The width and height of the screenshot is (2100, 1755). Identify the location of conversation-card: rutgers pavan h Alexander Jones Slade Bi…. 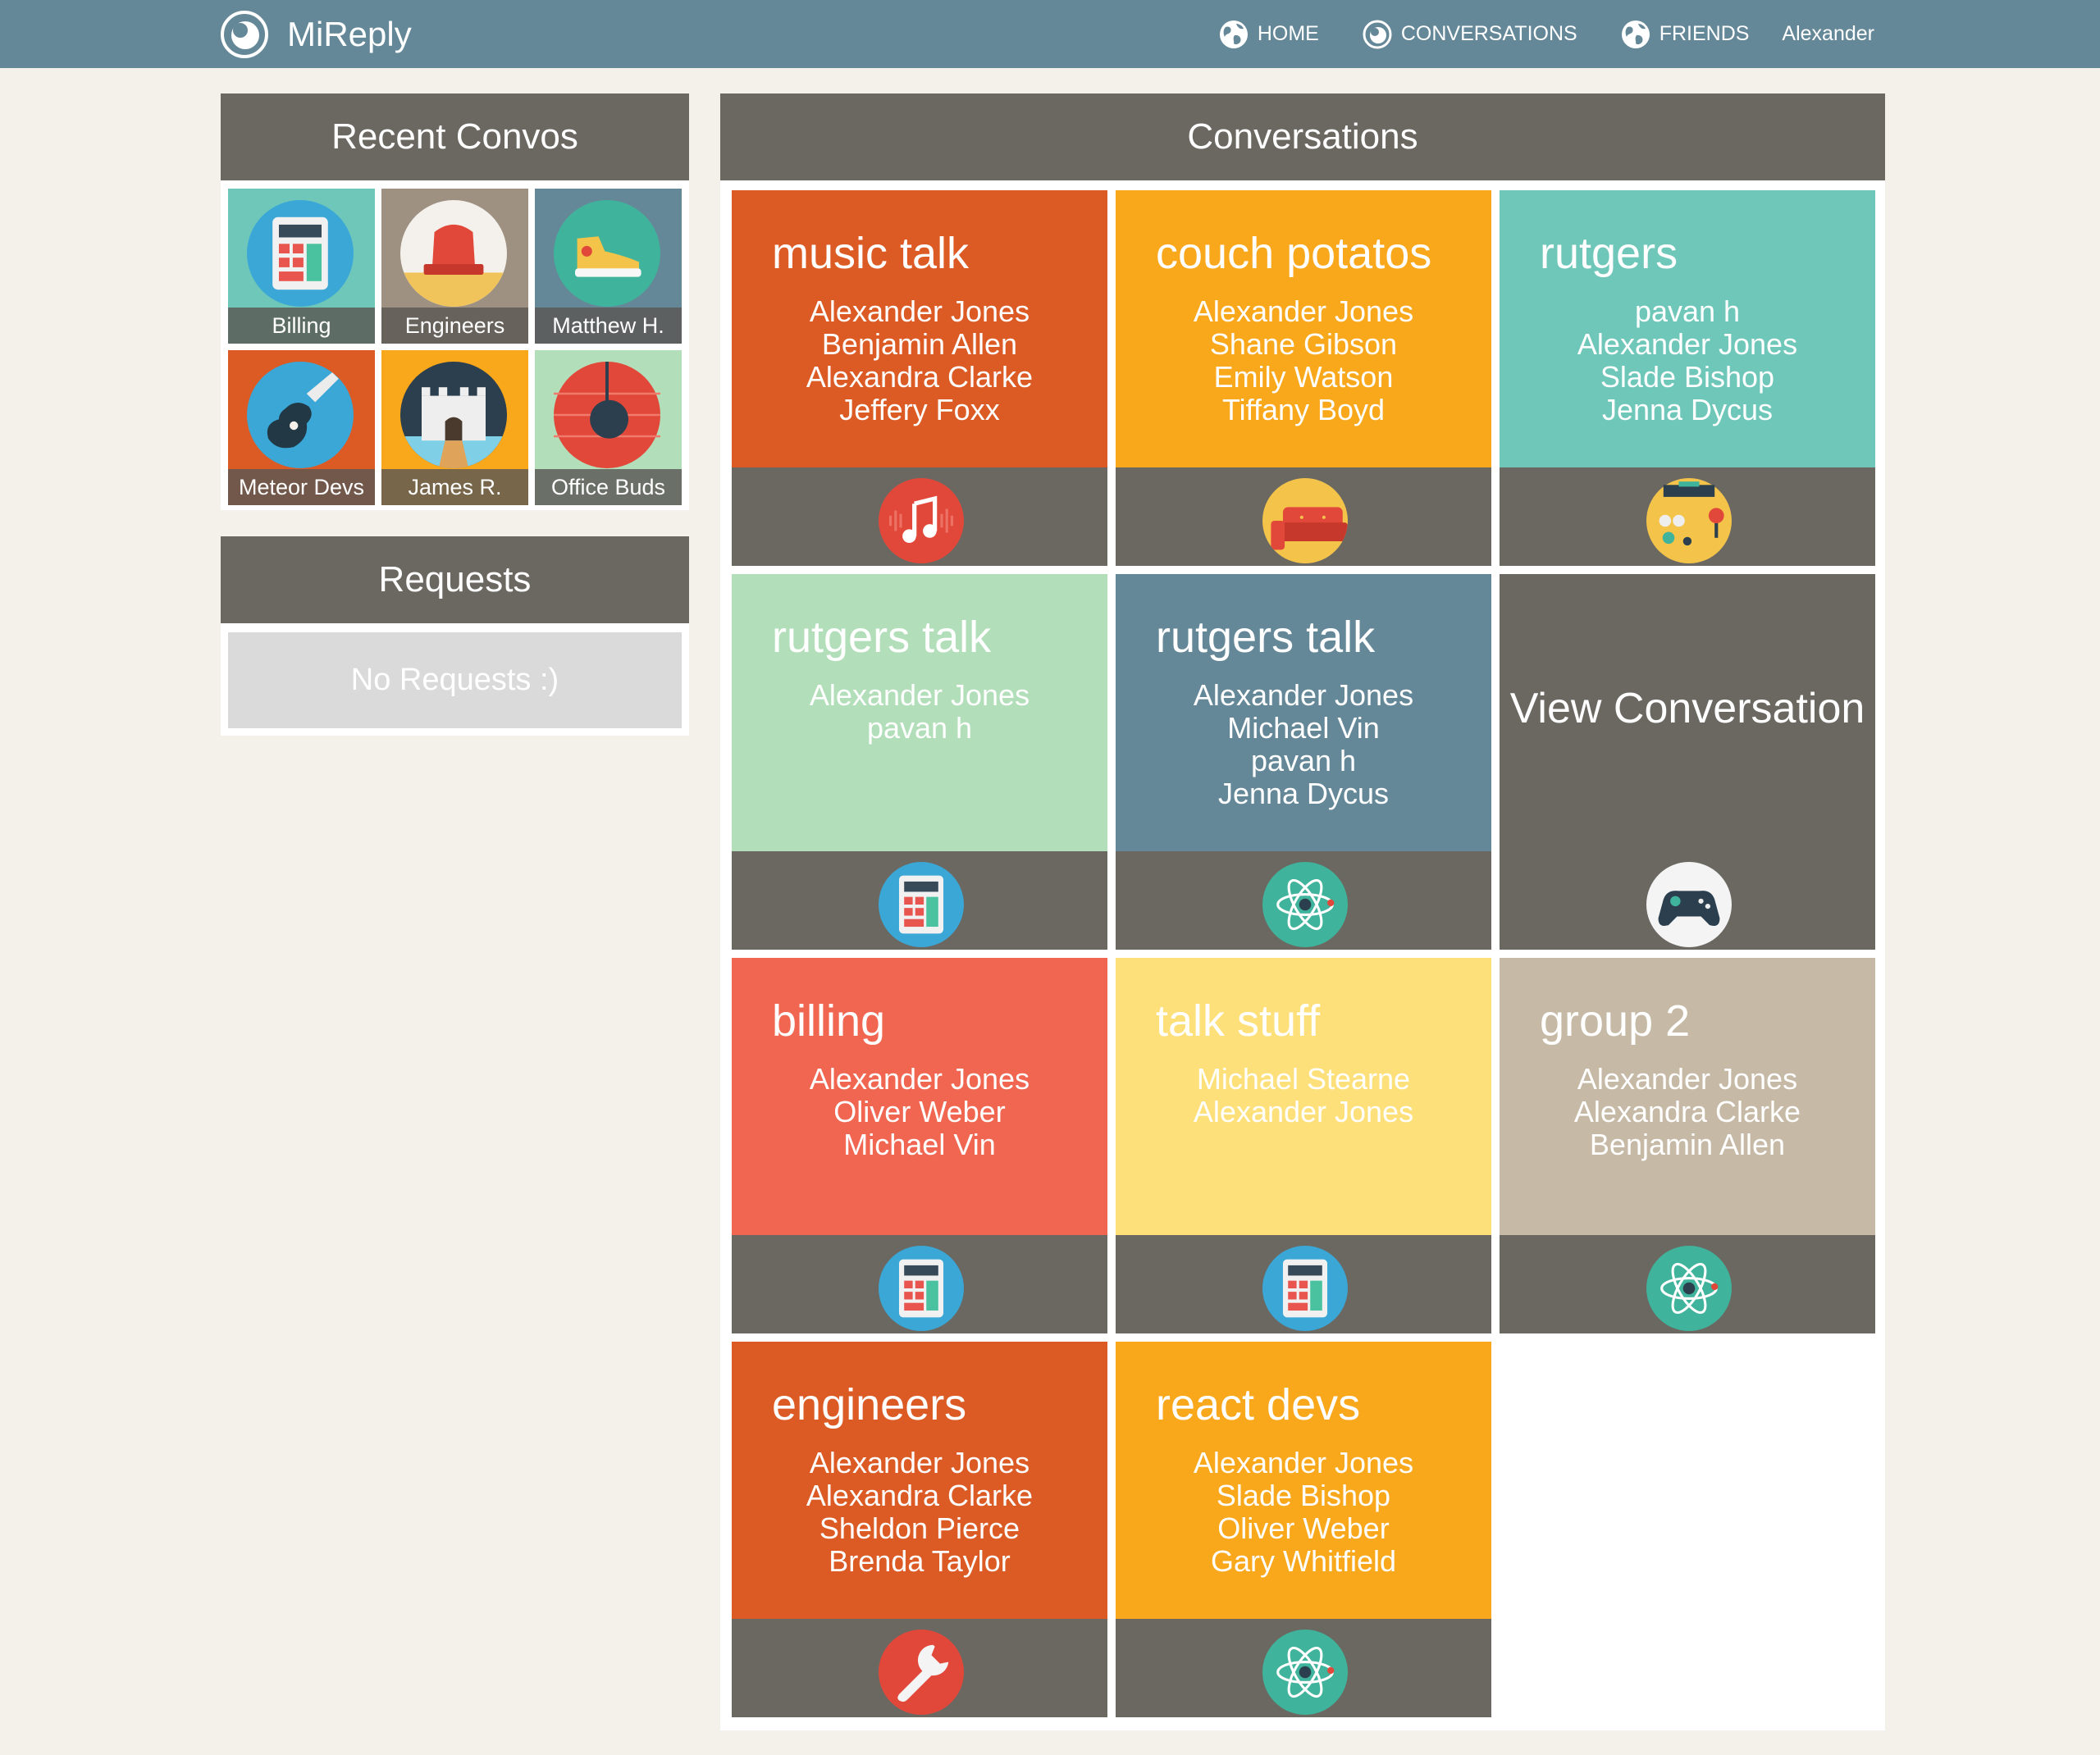
(1688, 378).